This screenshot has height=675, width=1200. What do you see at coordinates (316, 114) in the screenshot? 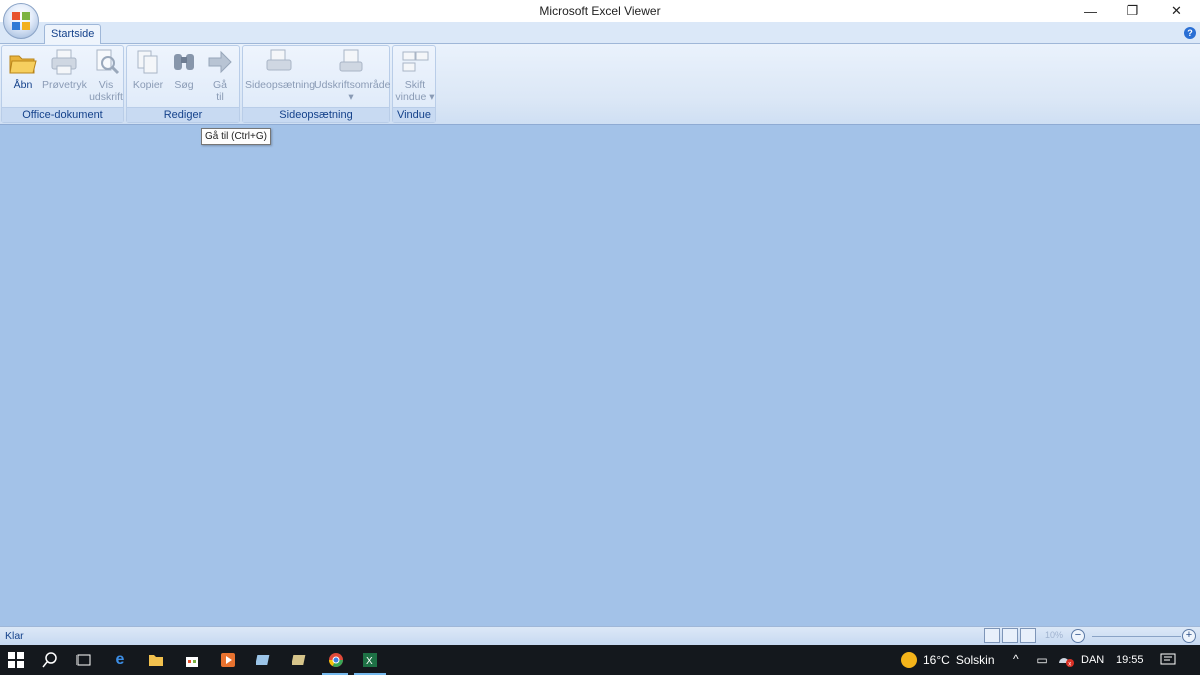
I see `group-label-page: Sideopsætning` at bounding box center [316, 114].